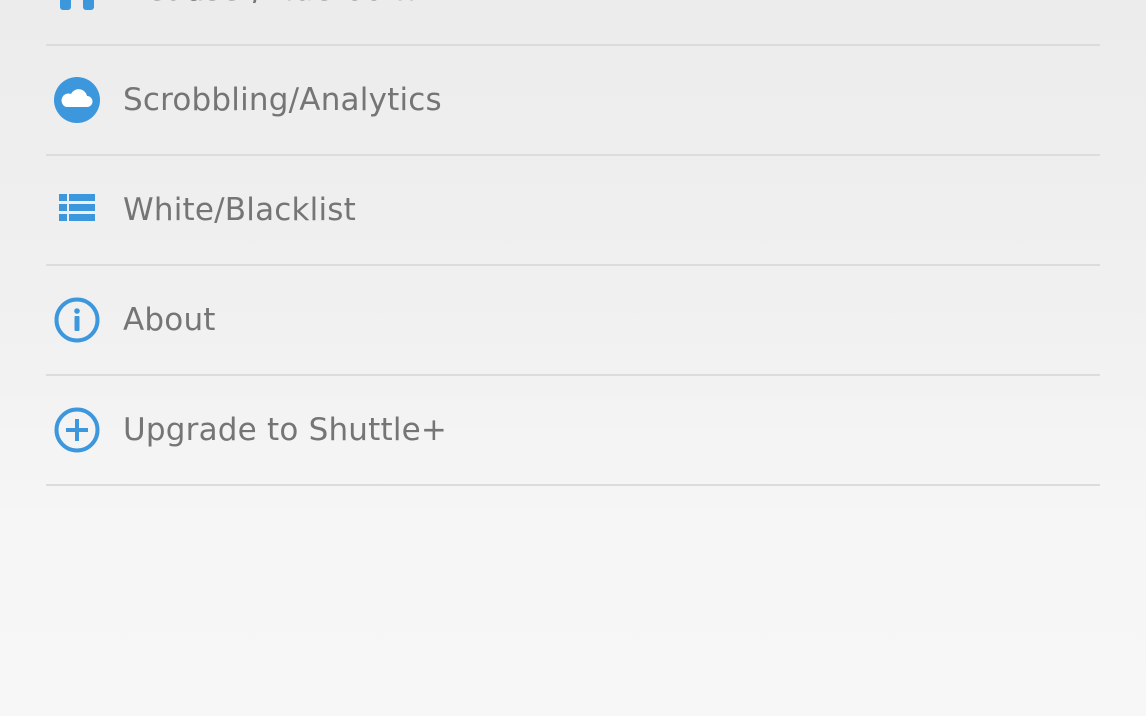 The width and height of the screenshot is (1146, 716). I want to click on add-circle-icon, so click(77, 430).